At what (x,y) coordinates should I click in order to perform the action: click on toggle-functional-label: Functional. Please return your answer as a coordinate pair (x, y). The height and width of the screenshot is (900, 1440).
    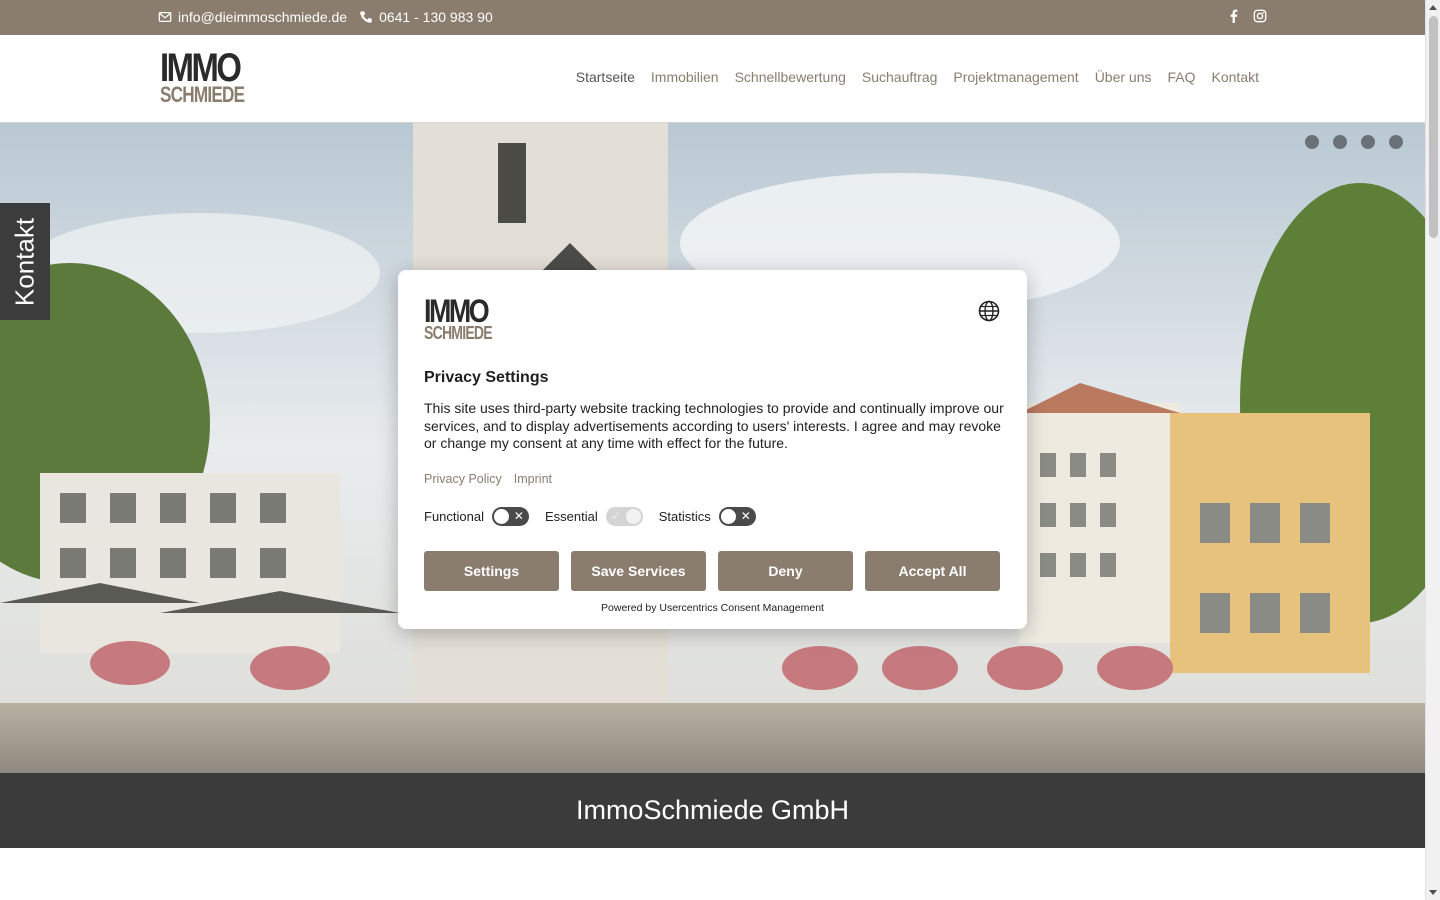
    Looking at the image, I should click on (454, 516).